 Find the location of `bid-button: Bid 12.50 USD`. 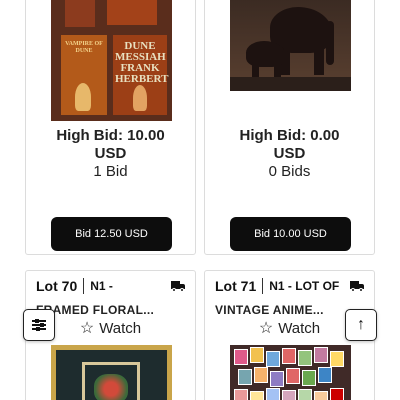

bid-button: Bid 12.50 USD is located at coordinates (111, 234).